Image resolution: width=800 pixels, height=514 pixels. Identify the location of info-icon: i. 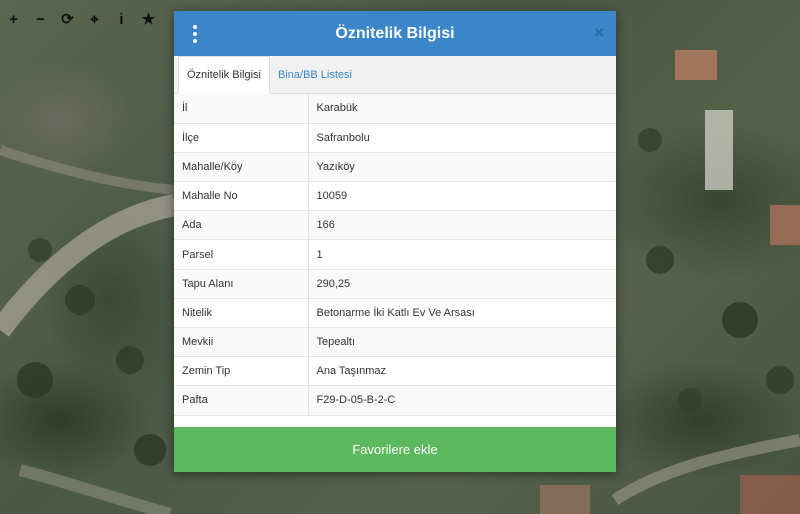
(121, 19).